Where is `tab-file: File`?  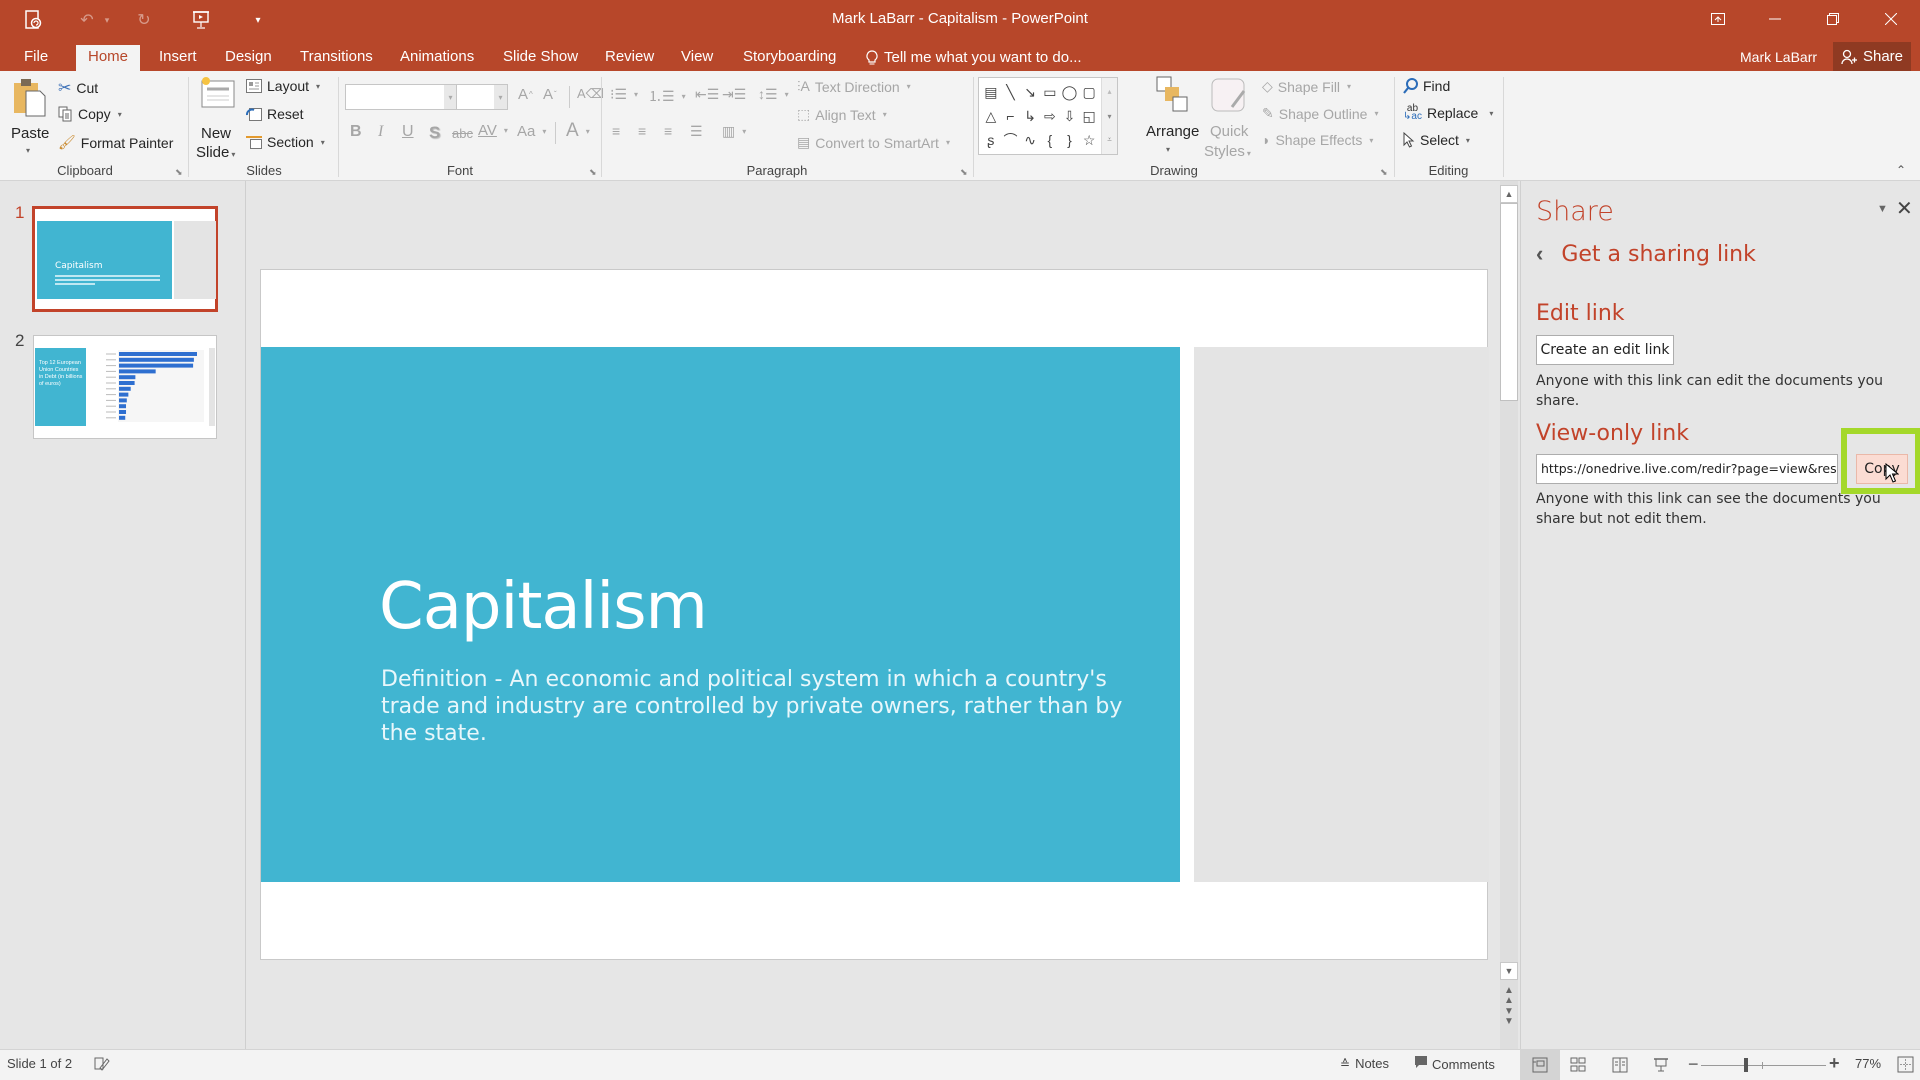
tab-file: File is located at coordinates (36, 58).